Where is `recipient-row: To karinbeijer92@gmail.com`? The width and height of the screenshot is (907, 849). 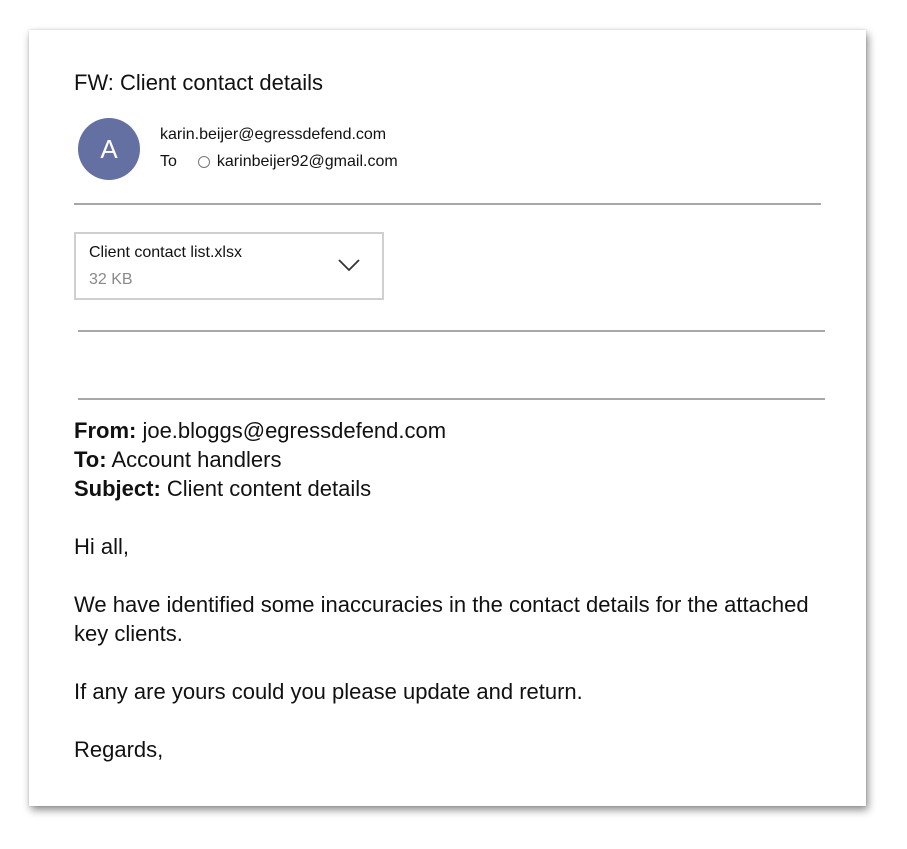 recipient-row: To karinbeijer92@gmail.com is located at coordinates (279, 162).